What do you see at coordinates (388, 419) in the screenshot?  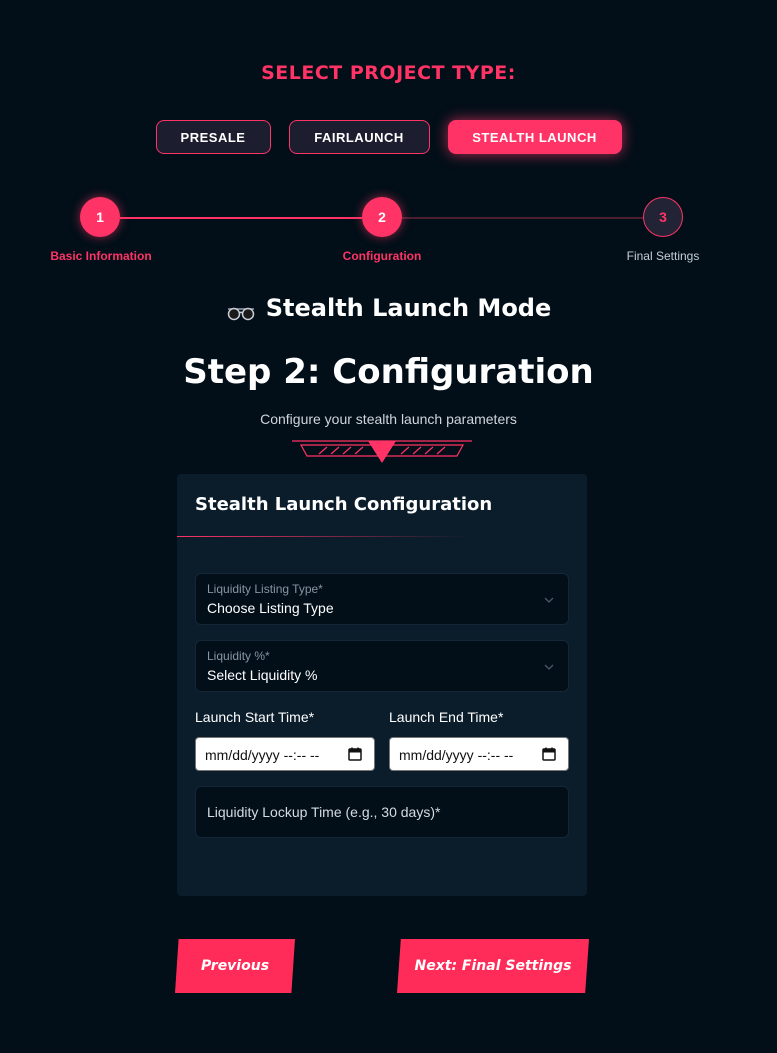 I see `page-subtitle: Configure your stealth launch parameters` at bounding box center [388, 419].